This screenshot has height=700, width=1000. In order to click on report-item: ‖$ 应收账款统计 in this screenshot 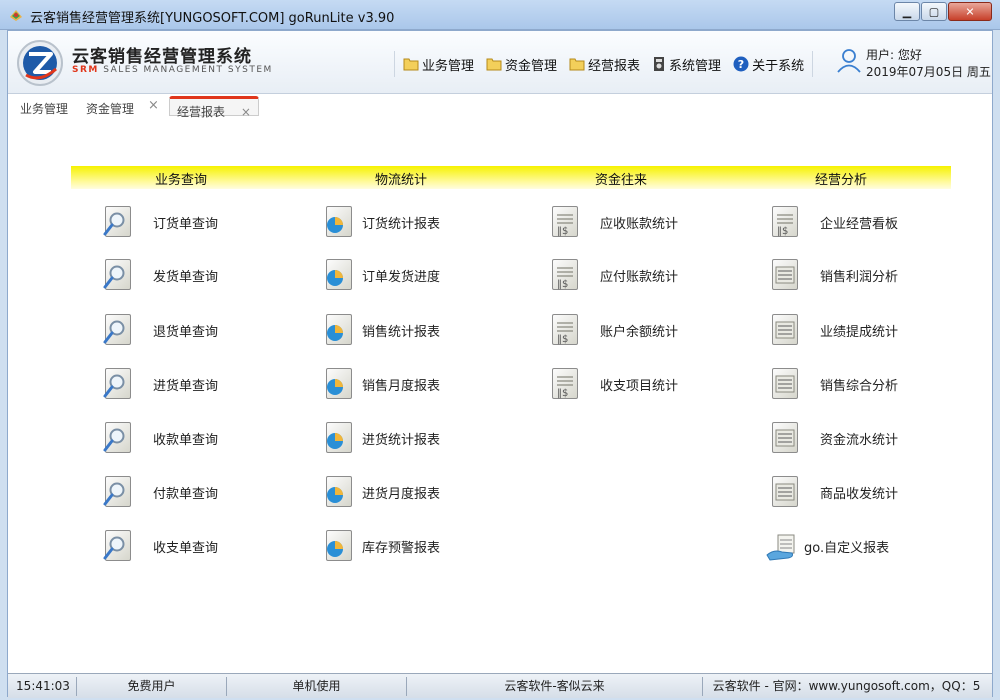, I will do `click(614, 222)`.